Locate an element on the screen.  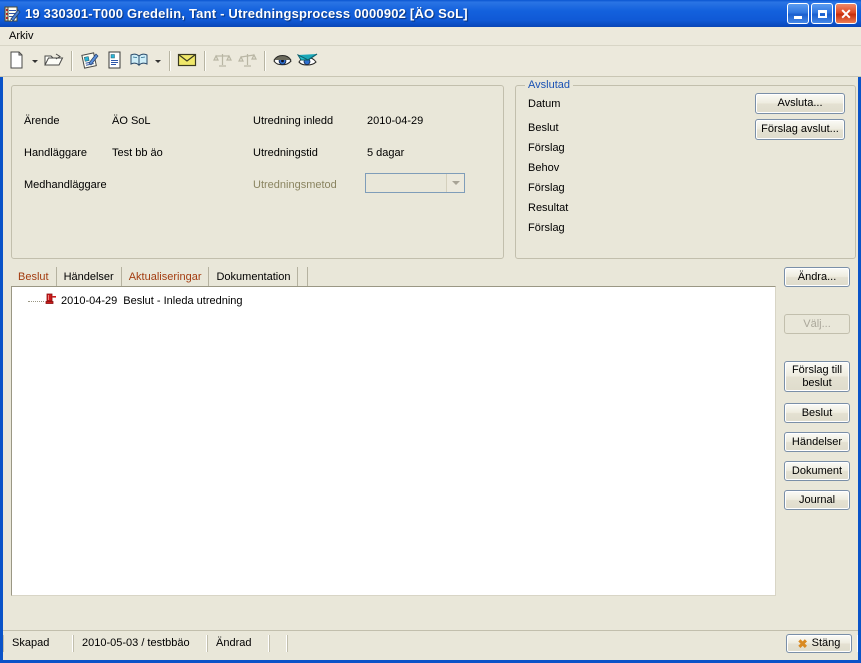
scales-alt-button is located at coordinates (247, 61).